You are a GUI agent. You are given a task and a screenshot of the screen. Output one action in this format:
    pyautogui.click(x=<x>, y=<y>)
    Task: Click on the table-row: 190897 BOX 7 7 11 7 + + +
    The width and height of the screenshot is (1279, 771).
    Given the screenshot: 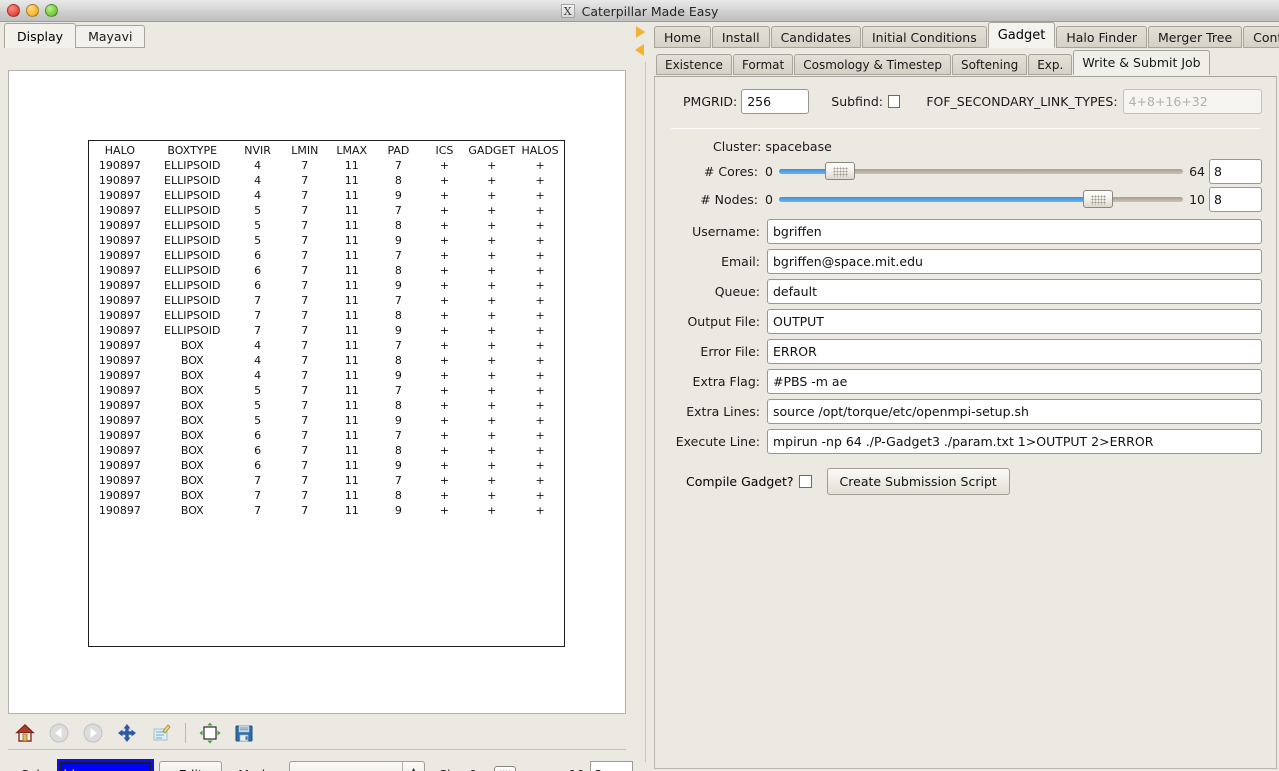 What is the action you would take?
    pyautogui.click(x=326, y=480)
    